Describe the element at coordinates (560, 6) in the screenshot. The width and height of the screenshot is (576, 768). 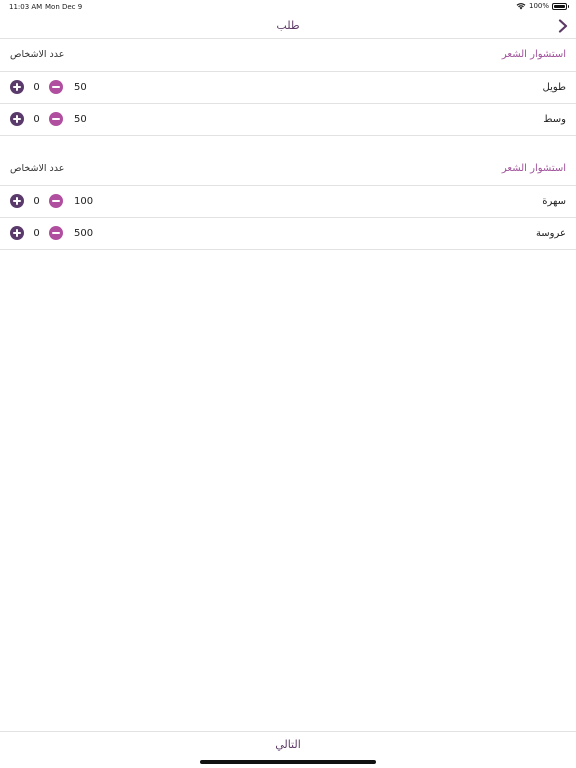
I see `battery-icon` at that location.